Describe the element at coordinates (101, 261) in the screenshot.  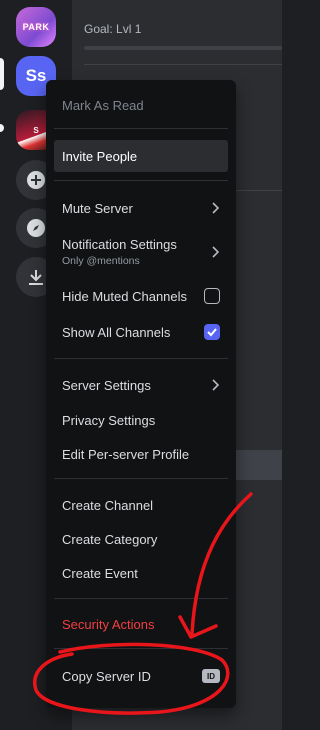
I see `notification-setting-value: Only @mentions` at that location.